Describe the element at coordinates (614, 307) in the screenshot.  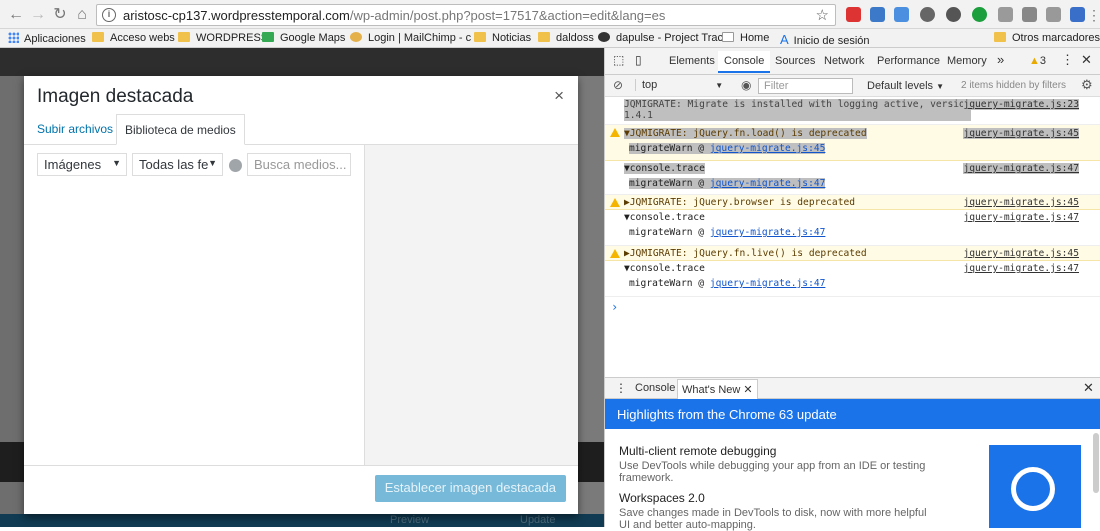
I see `console-prompt: ›` at that location.